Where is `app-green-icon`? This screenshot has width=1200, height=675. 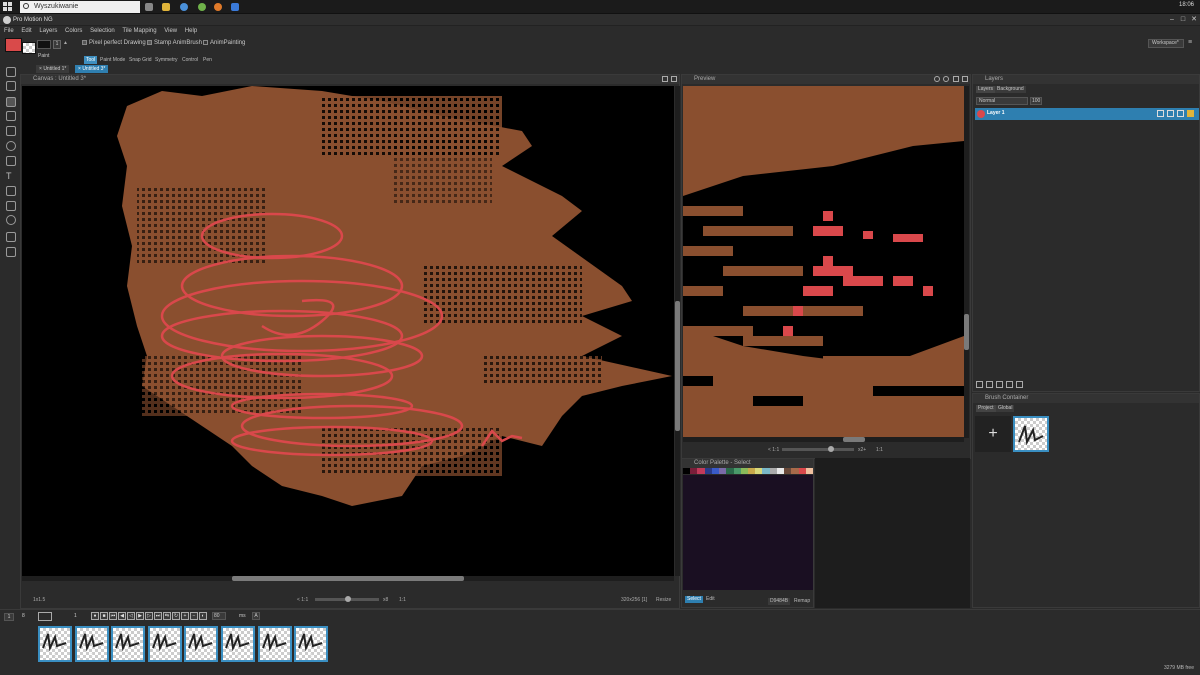 app-green-icon is located at coordinates (202, 7).